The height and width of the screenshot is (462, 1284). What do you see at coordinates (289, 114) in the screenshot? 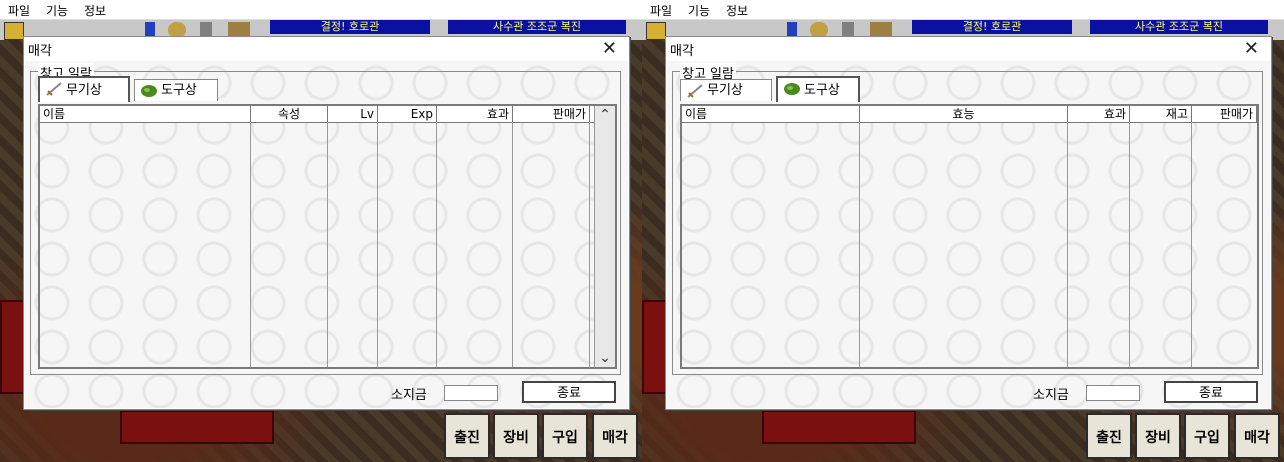
I see `col-attribute: 속성` at bounding box center [289, 114].